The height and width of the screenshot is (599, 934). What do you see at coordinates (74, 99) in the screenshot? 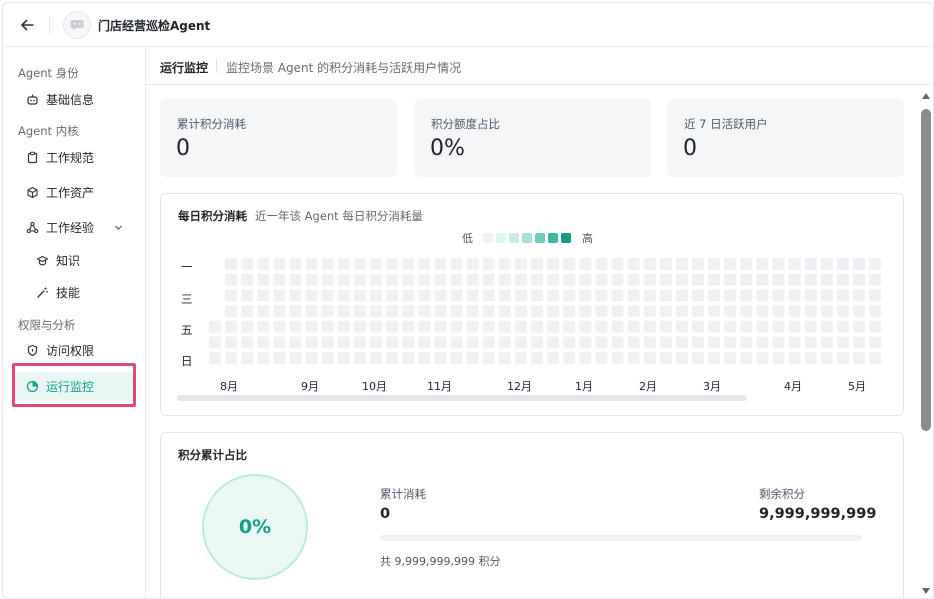
I see `sidebar-item-basic-info: 基础信息` at bounding box center [74, 99].